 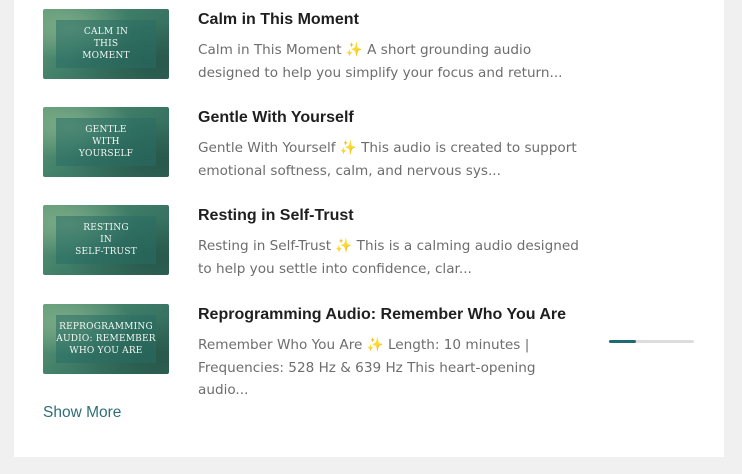 I want to click on desc-title: Calm in This Moment, so click(x=270, y=50).